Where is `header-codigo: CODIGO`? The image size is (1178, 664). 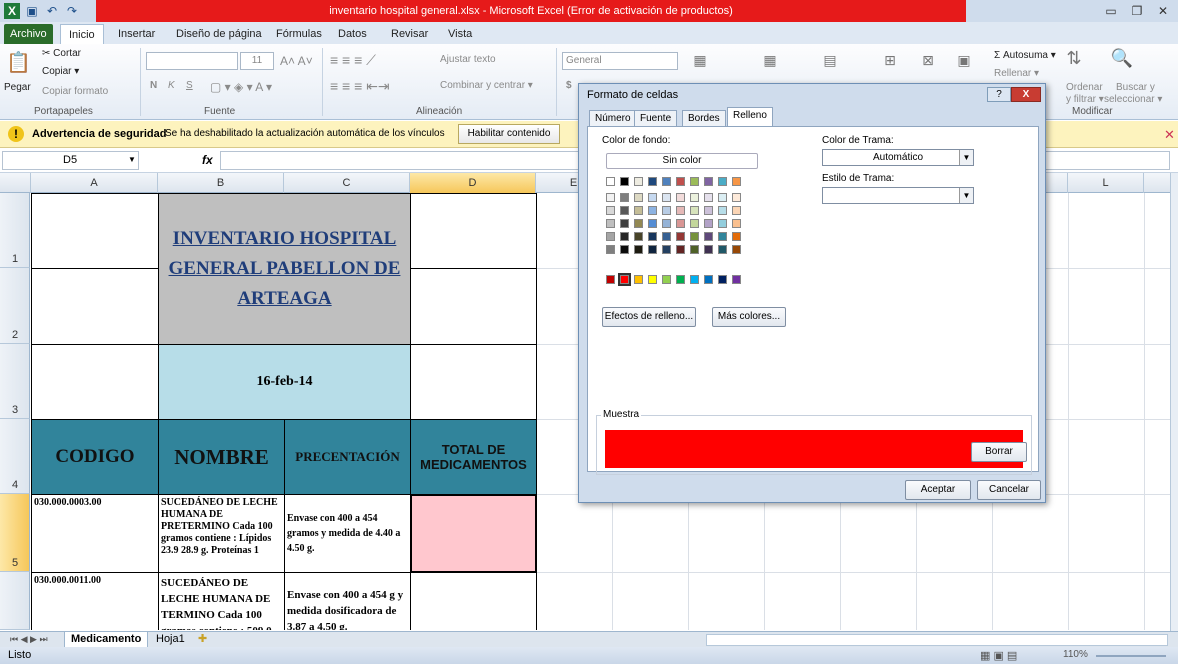
header-codigo: CODIGO is located at coordinates (95, 457).